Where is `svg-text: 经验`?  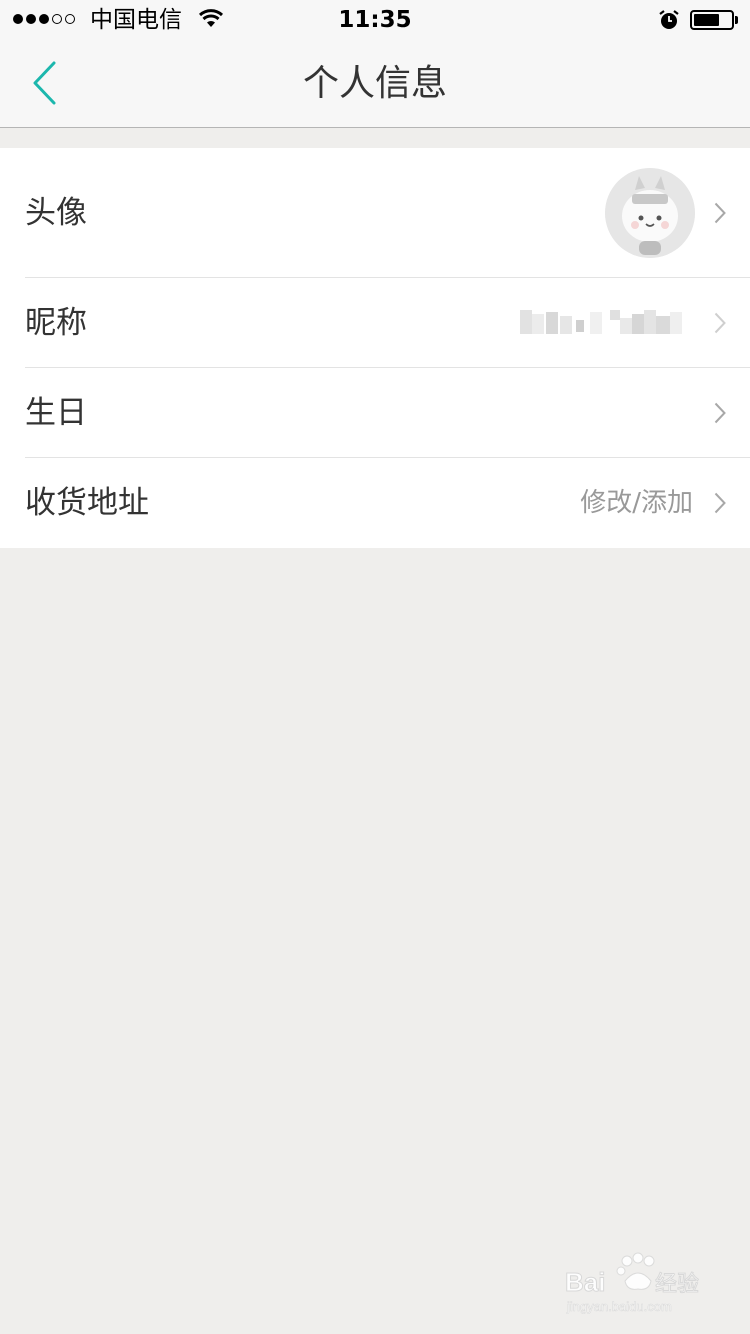
svg-text: 经验 is located at coordinates (677, 1284).